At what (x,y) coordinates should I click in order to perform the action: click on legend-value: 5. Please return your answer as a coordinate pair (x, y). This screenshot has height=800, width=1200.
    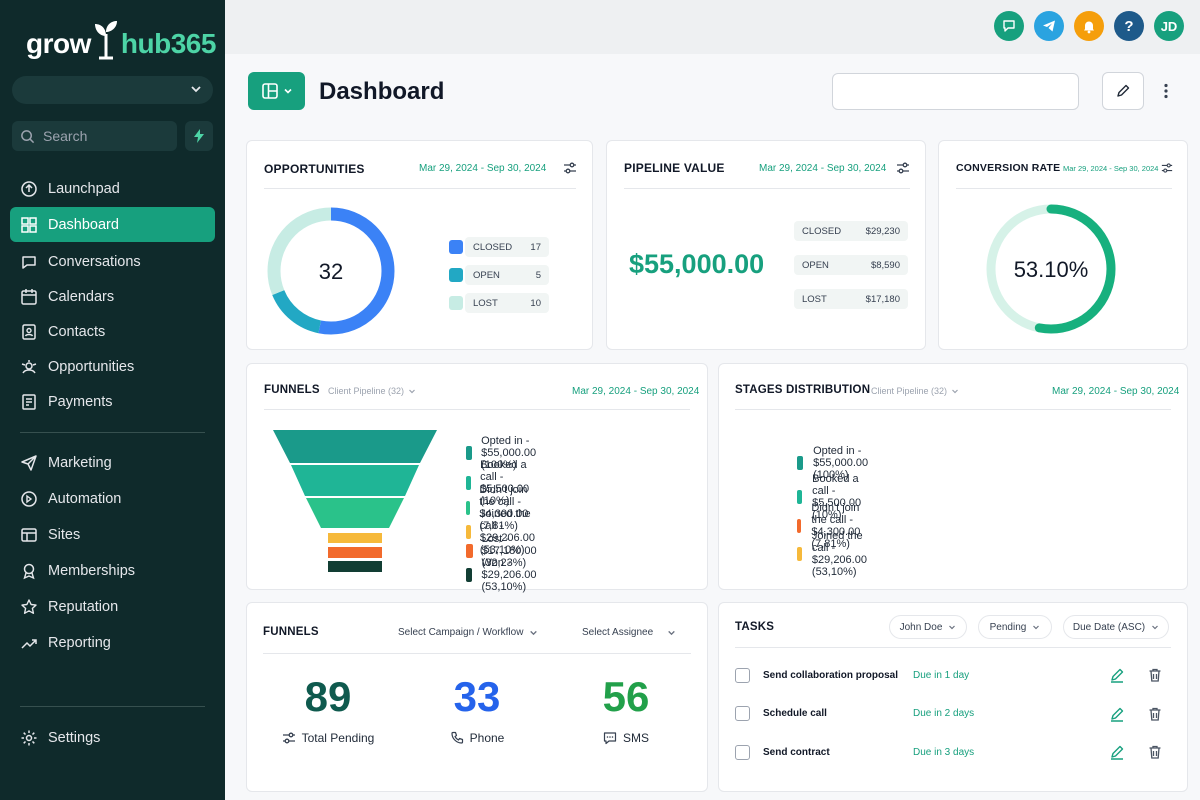
    Looking at the image, I should click on (538, 275).